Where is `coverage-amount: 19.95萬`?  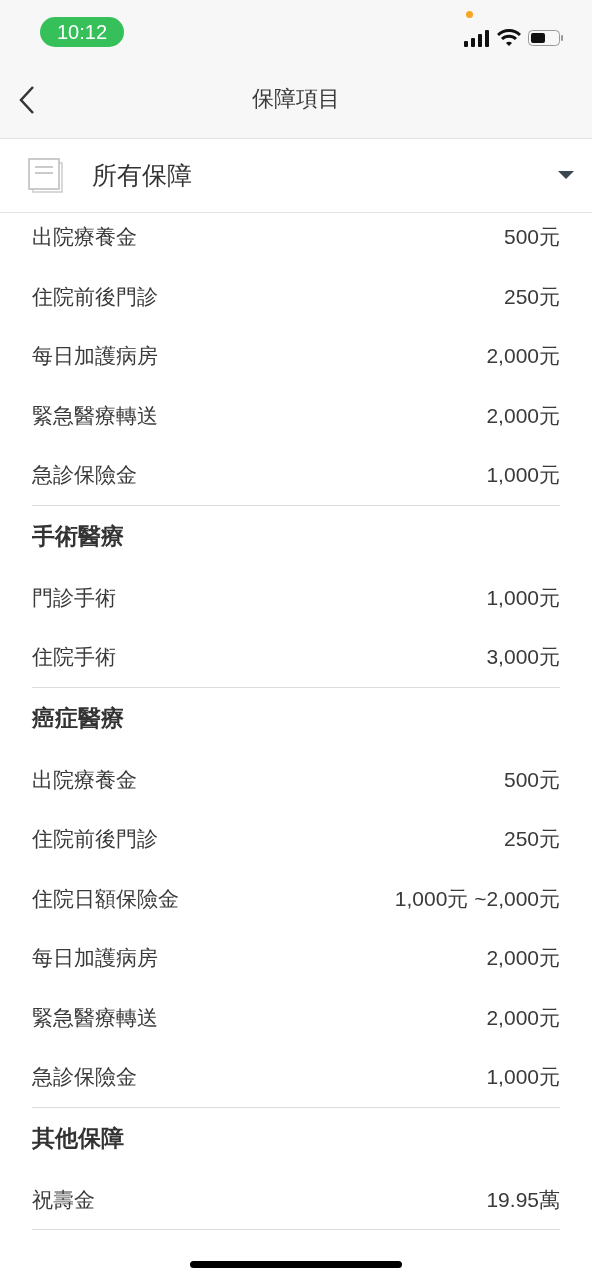 coverage-amount: 19.95萬 is located at coordinates (523, 1199).